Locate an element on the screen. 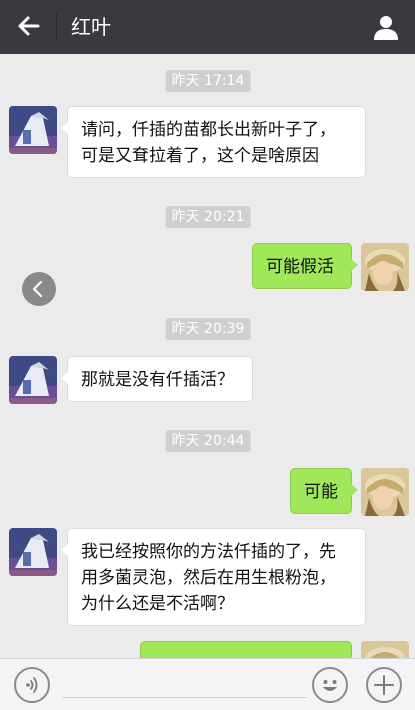 Image resolution: width=415 pixels, height=710 pixels. more-button is located at coordinates (384, 685).